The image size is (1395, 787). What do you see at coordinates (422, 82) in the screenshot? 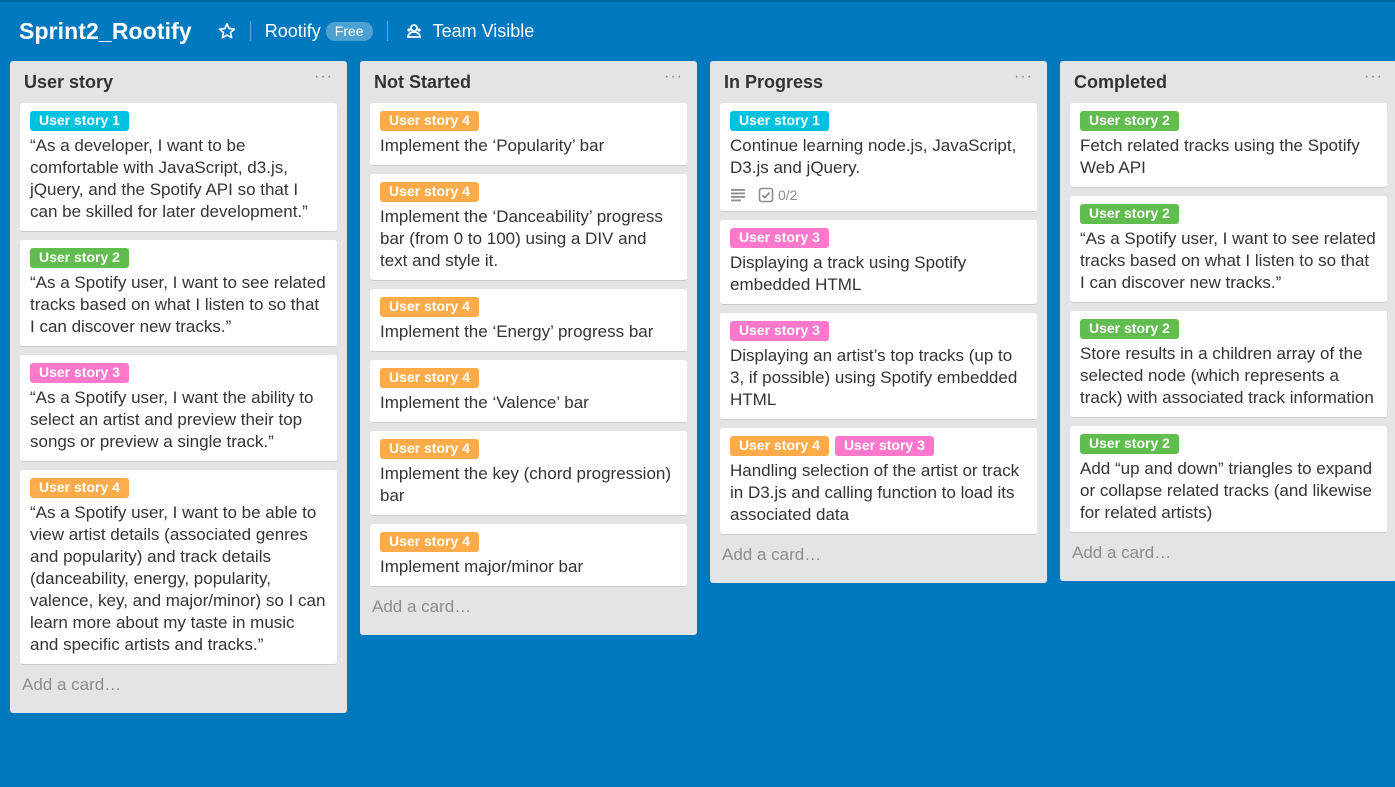
I see `list-title: Not Started` at bounding box center [422, 82].